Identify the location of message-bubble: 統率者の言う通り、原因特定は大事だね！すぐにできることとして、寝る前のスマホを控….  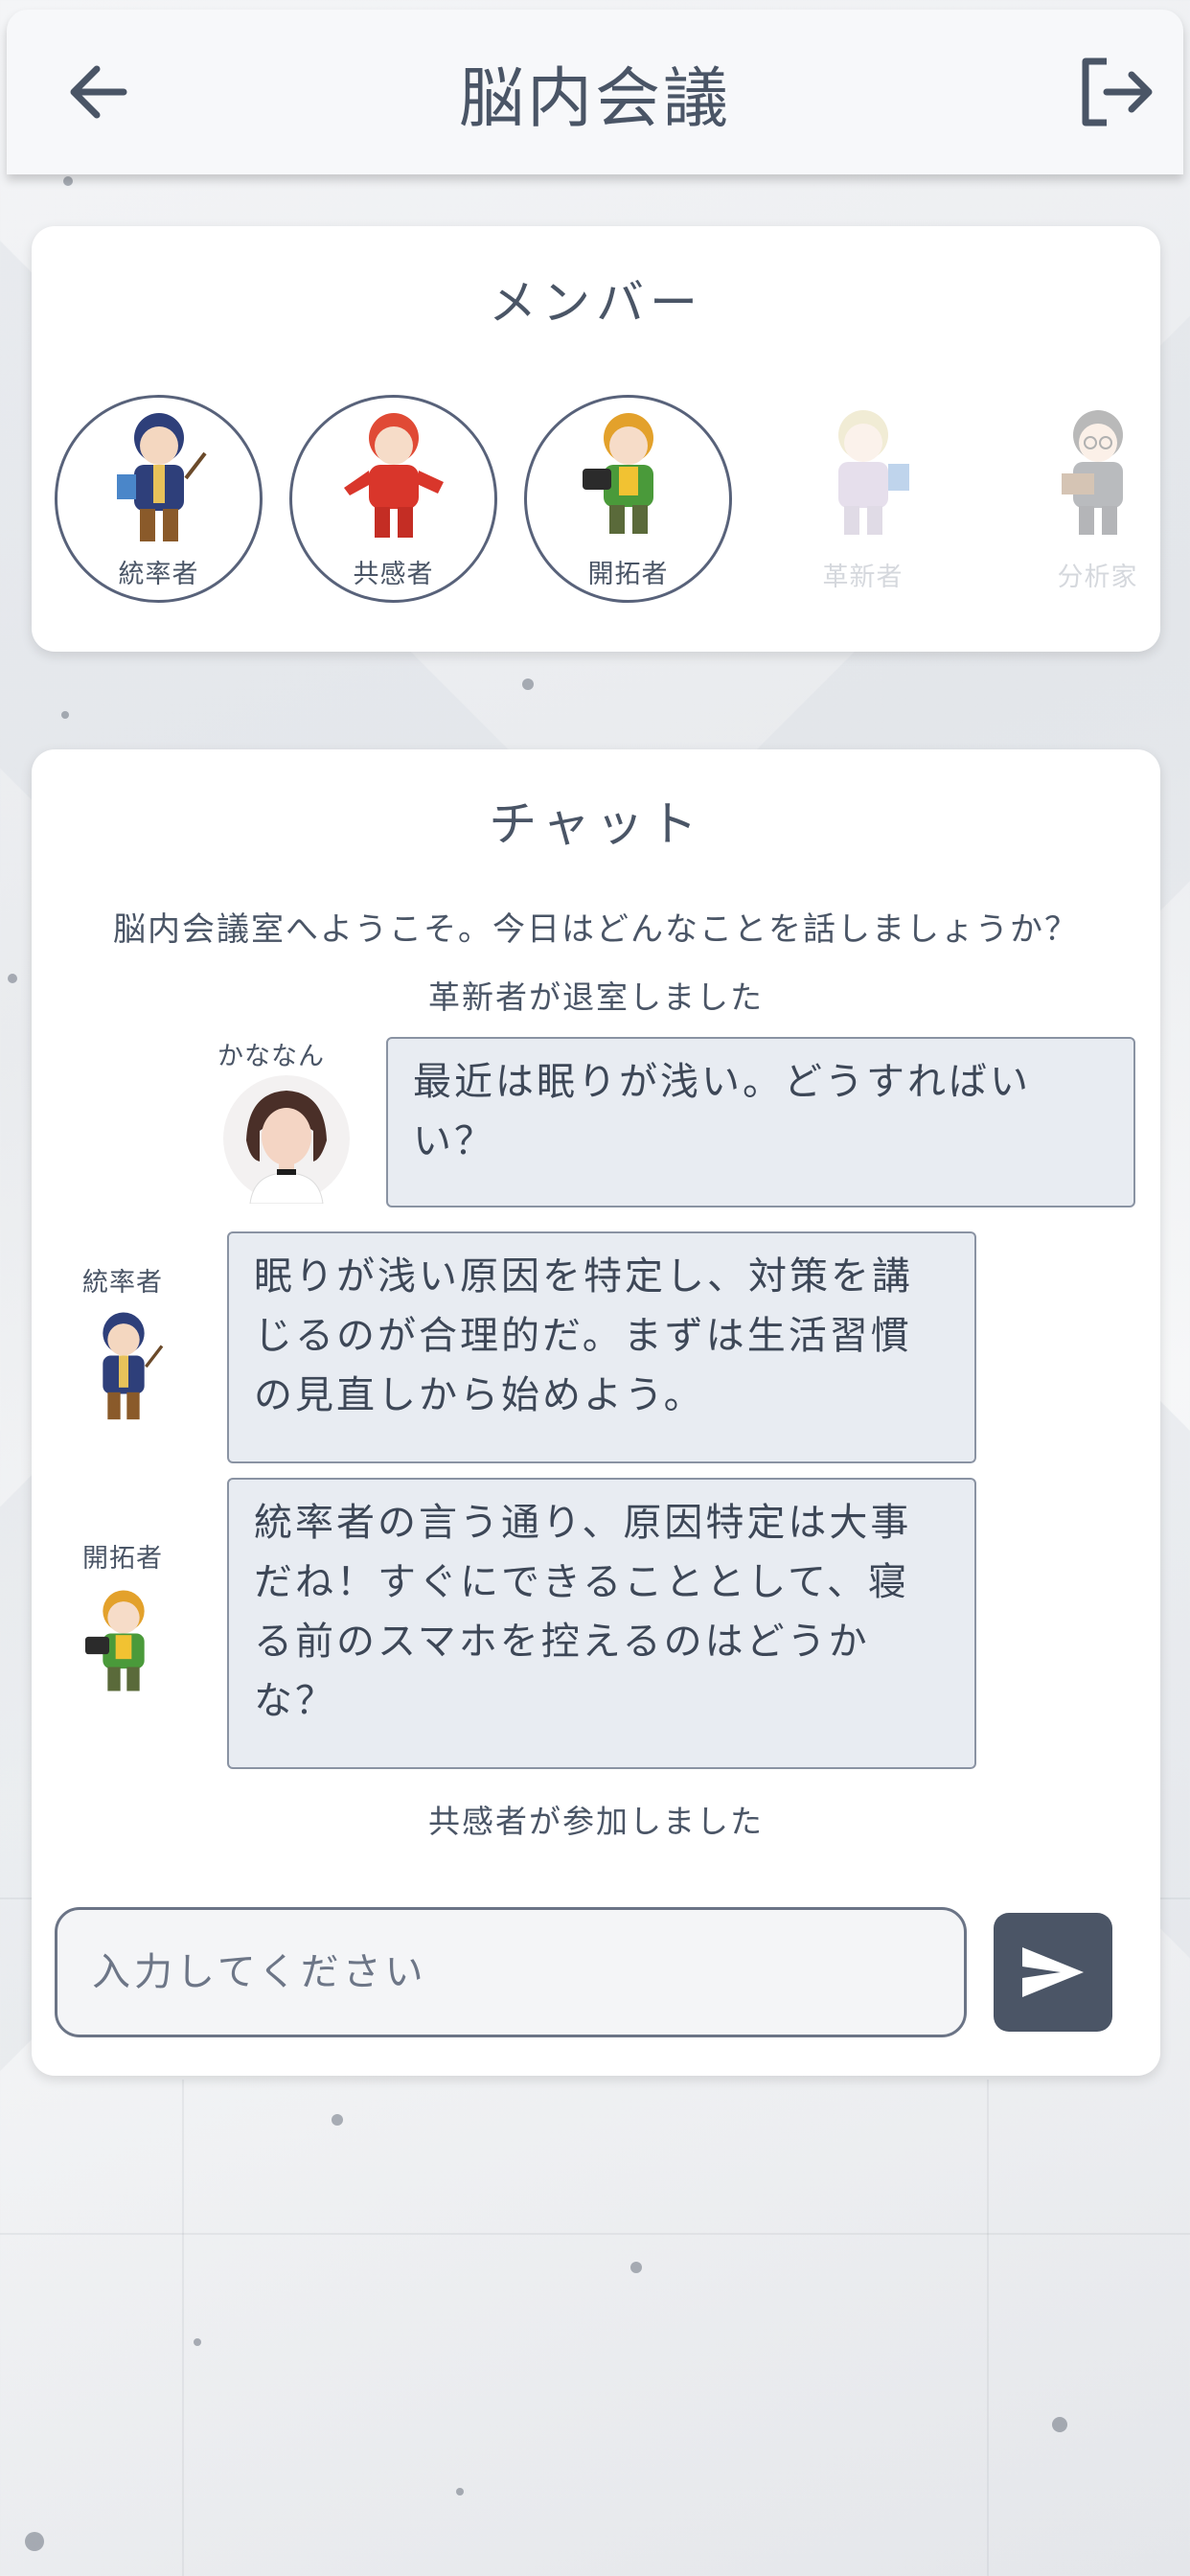
(602, 1623).